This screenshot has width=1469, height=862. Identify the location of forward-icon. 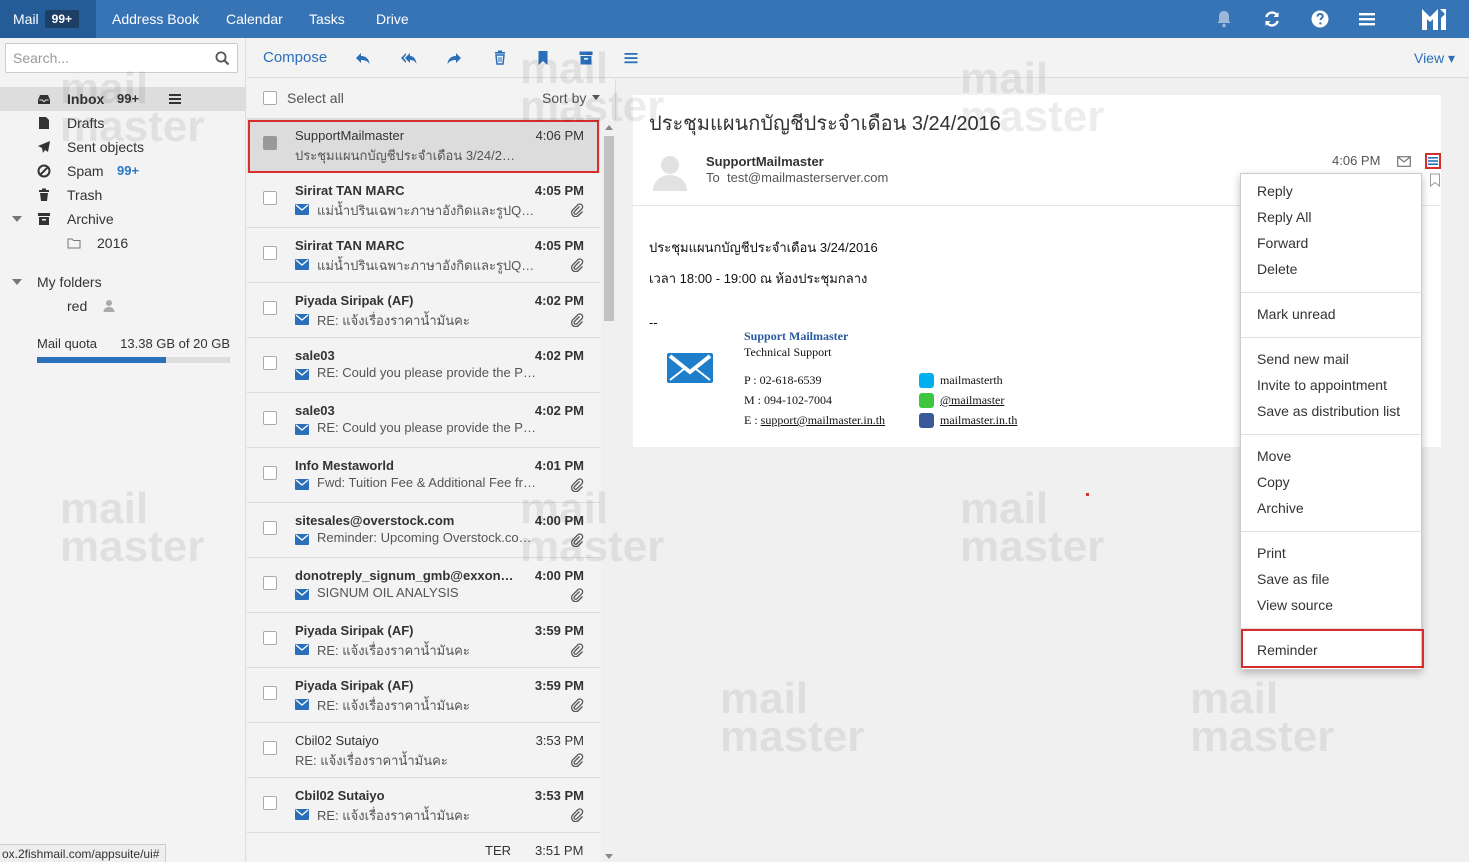
(454, 58).